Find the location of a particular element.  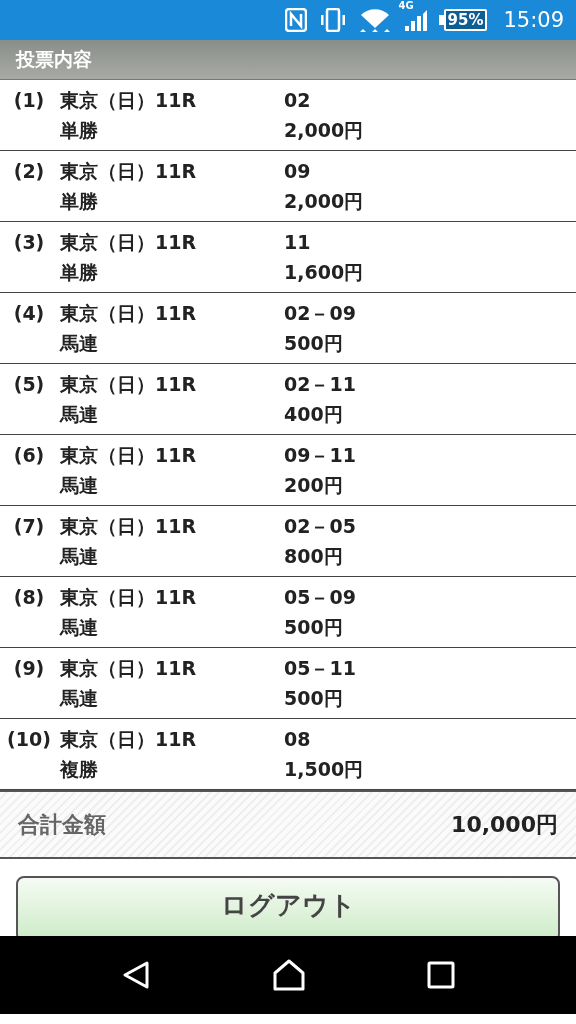

horse-numbers: 11 is located at coordinates (298, 242).